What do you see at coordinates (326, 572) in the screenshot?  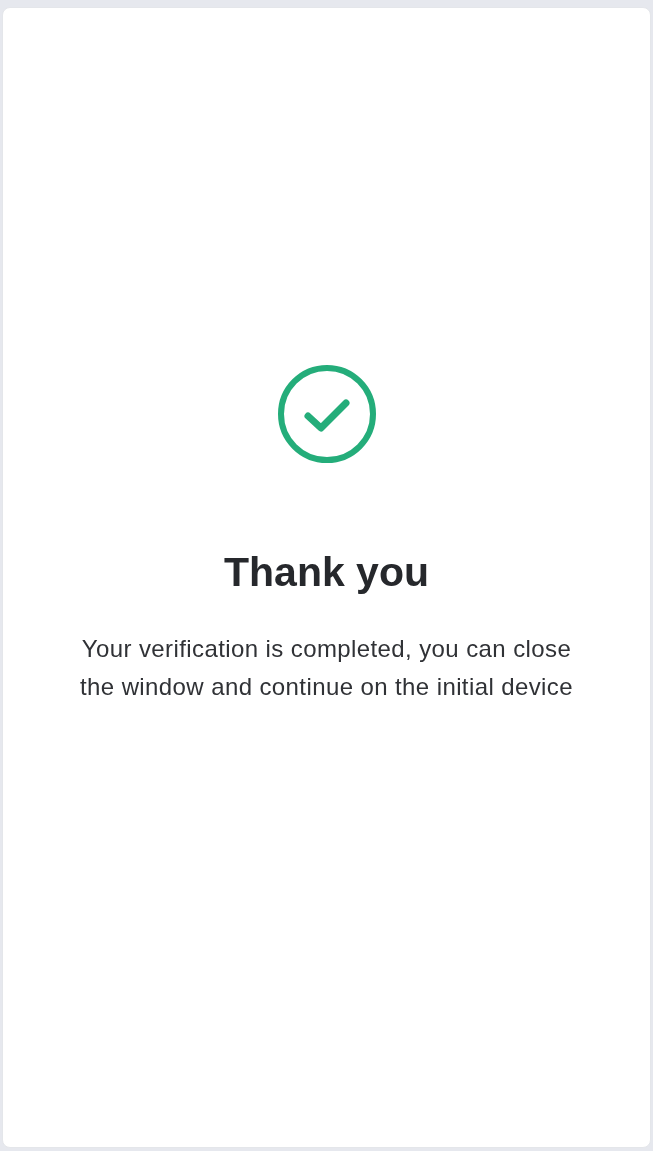 I see `thank-you-heading: Thank you` at bounding box center [326, 572].